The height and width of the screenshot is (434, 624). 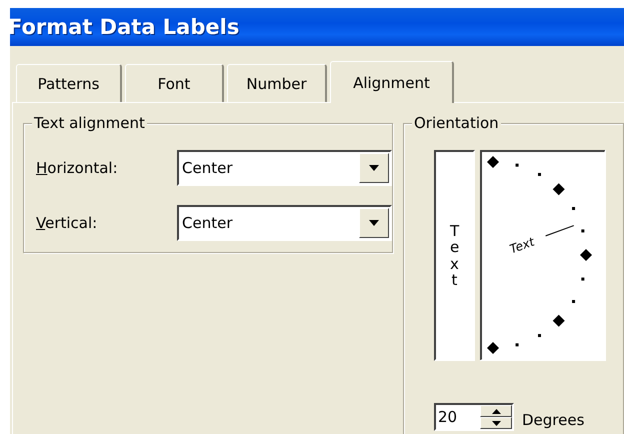 I want to click on degrees-spinner: 20, so click(x=474, y=417).